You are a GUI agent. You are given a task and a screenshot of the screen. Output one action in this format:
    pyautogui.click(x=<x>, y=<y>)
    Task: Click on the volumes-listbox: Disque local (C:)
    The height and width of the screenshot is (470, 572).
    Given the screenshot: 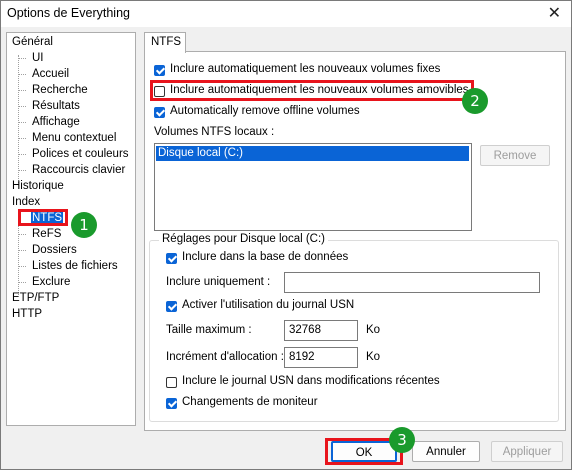 What is the action you would take?
    pyautogui.click(x=313, y=187)
    